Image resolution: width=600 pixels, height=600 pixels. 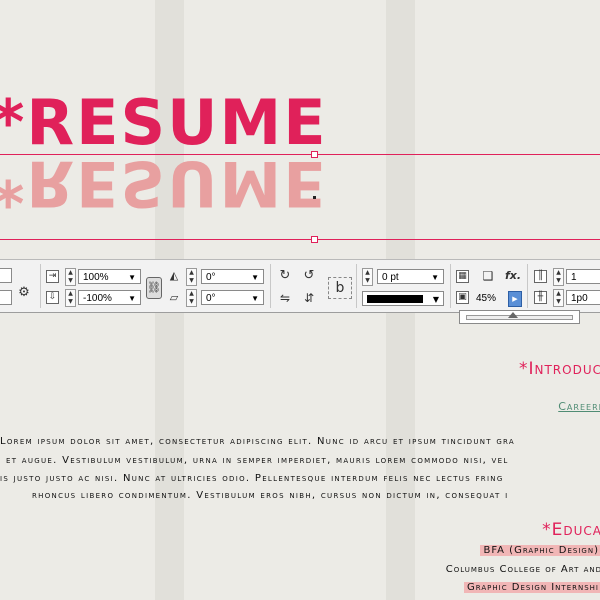 I want to click on y-position-field, so click(x=6, y=297).